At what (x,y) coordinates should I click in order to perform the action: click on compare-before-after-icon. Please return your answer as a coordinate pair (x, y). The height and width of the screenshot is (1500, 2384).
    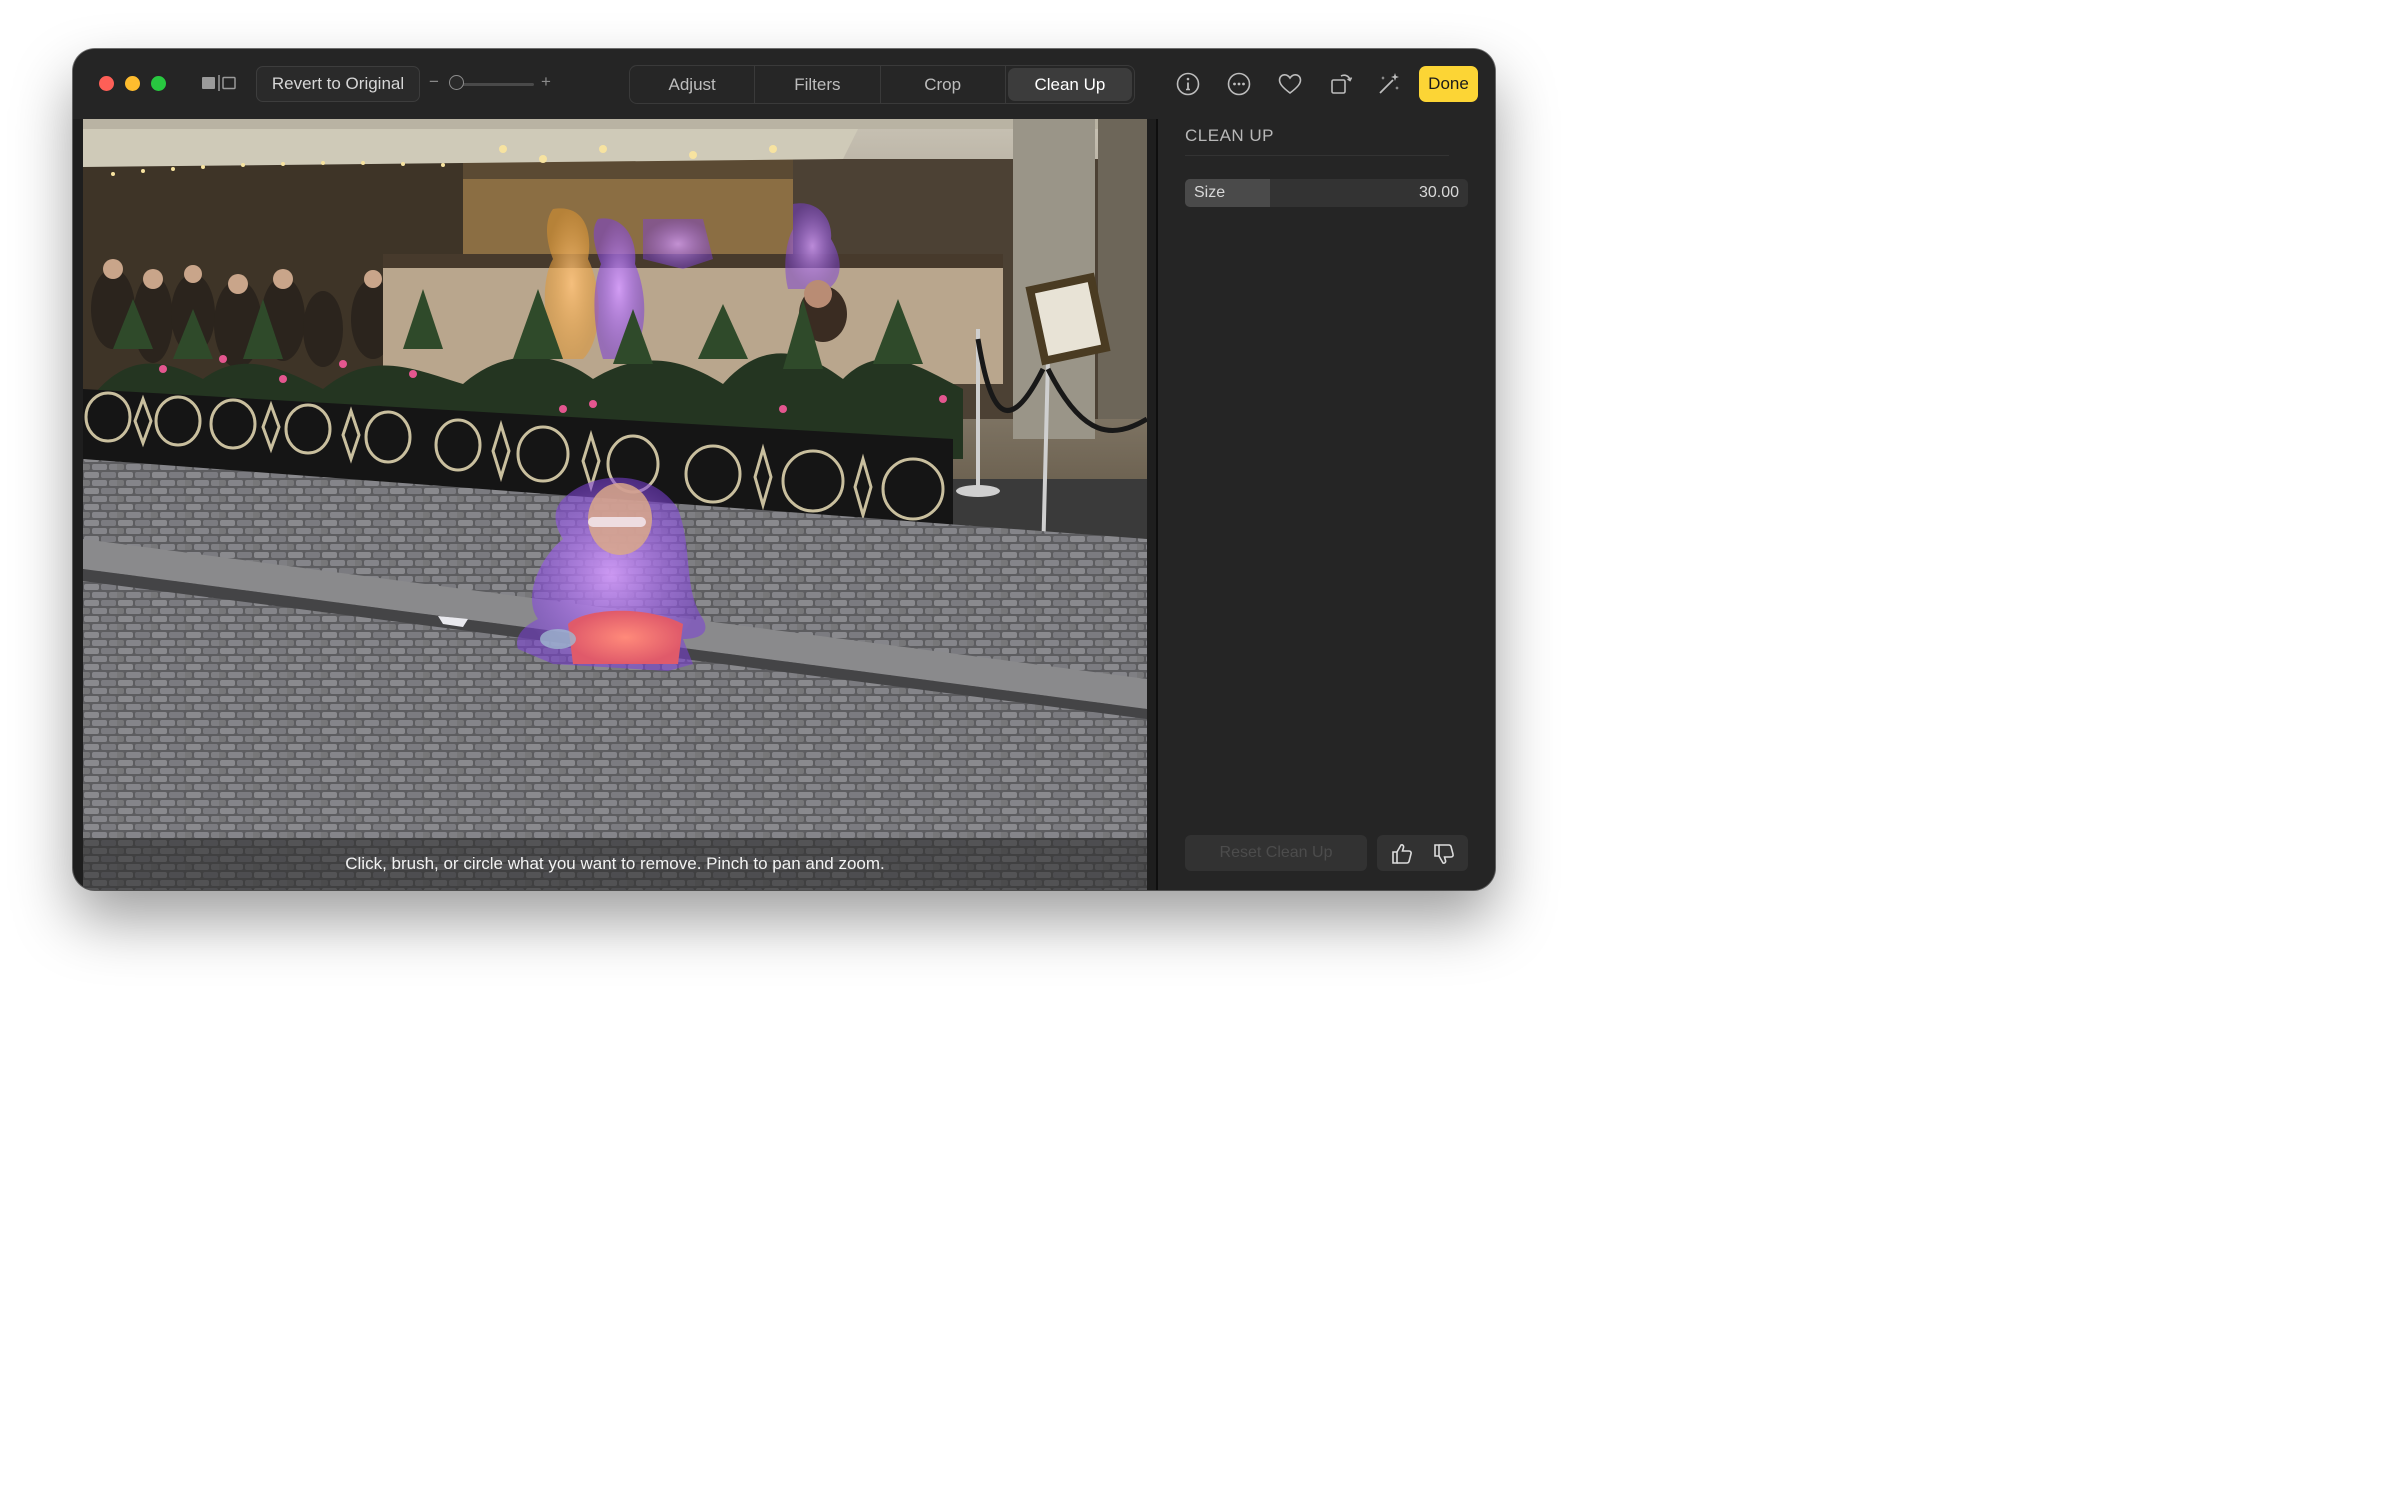
    Looking at the image, I should click on (219, 83).